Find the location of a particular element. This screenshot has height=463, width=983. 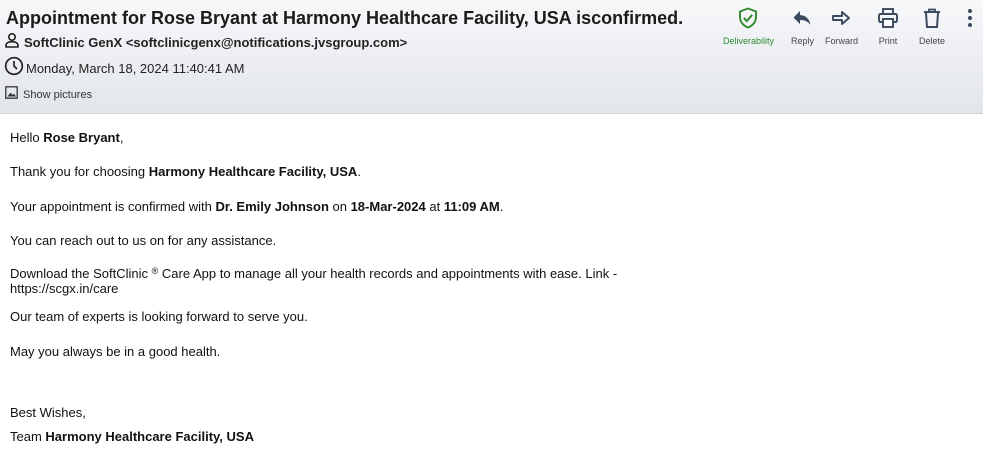

more-options-button is located at coordinates (970, 20).